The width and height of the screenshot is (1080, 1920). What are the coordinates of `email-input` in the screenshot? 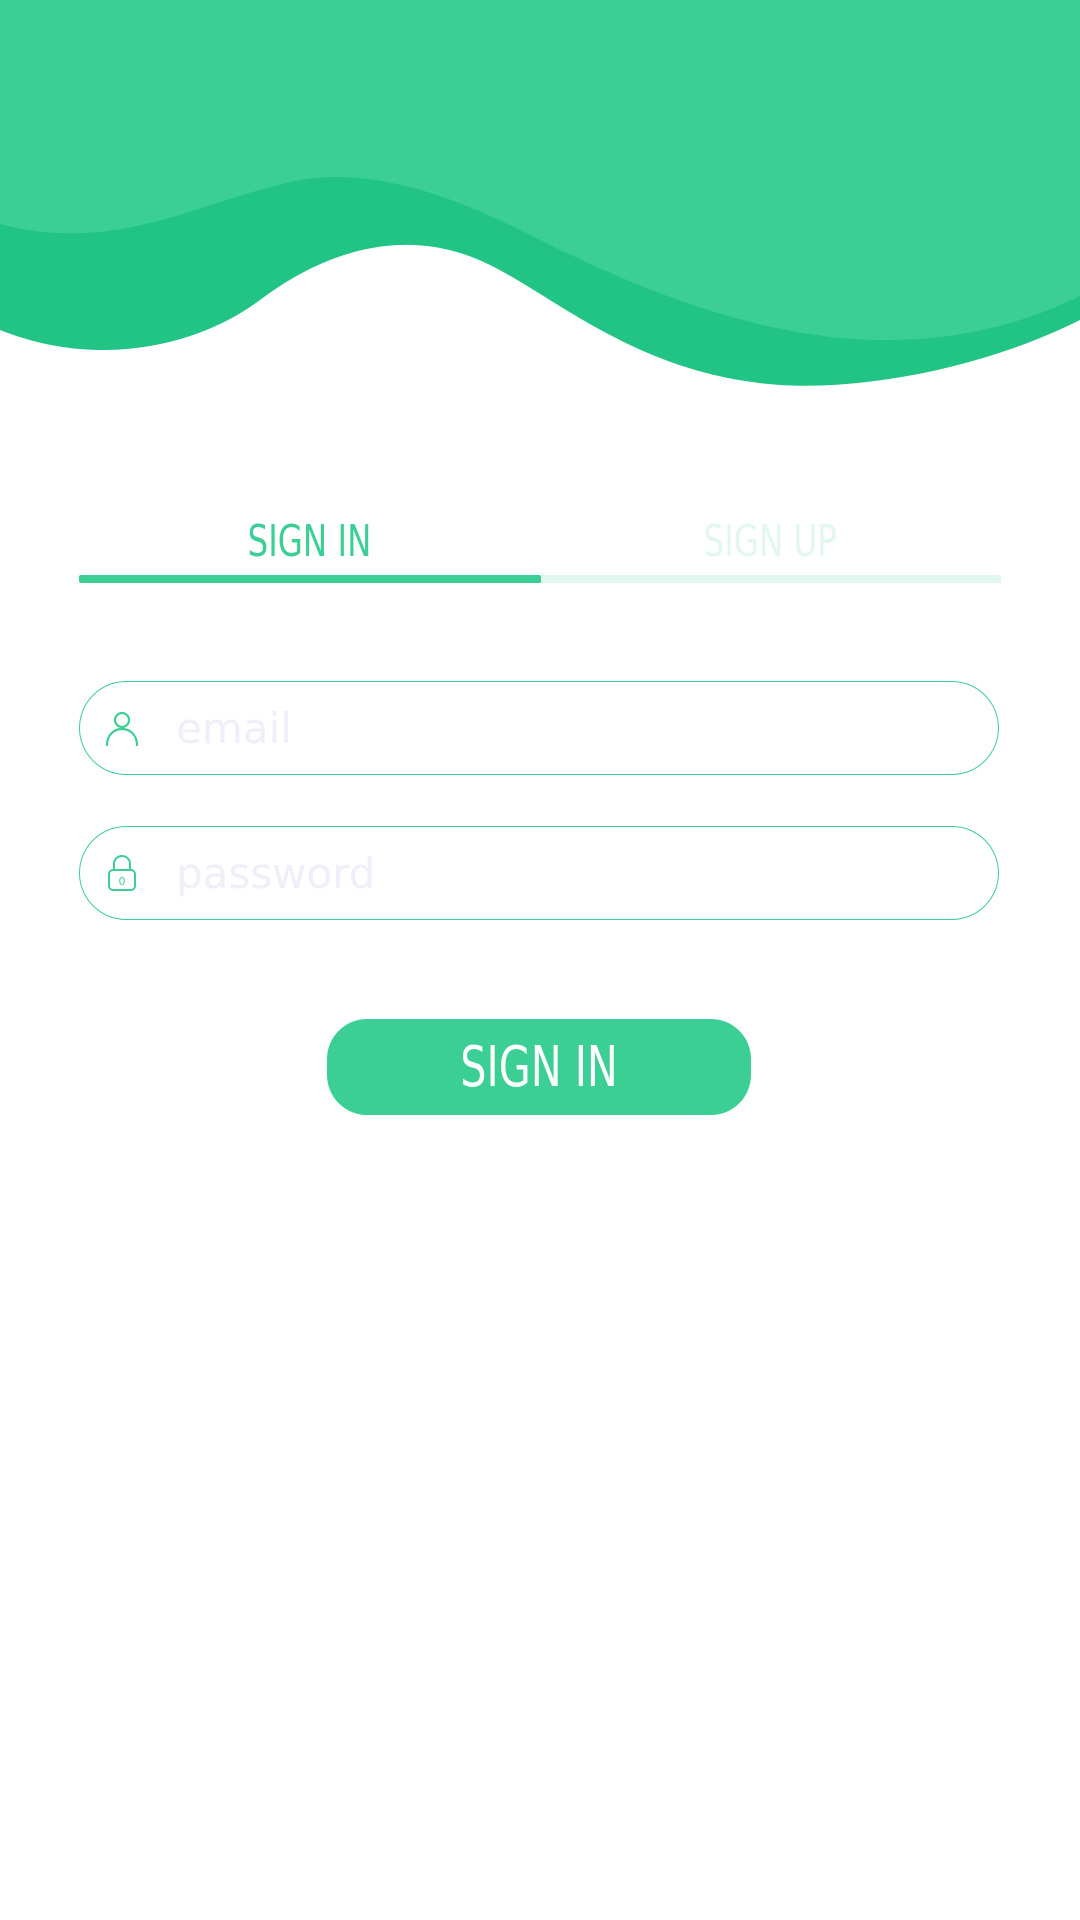 It's located at (566, 728).